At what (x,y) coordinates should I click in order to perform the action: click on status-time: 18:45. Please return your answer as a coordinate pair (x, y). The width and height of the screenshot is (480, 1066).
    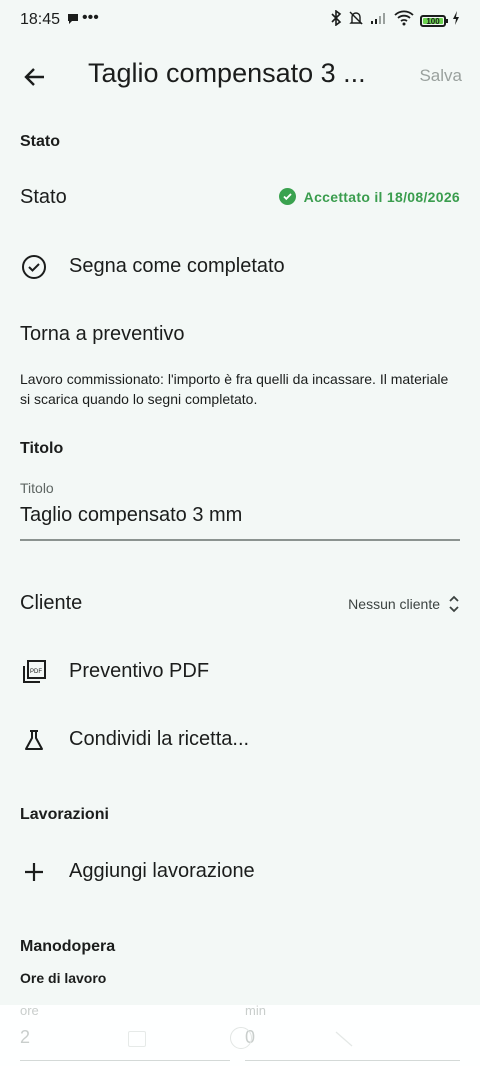
    Looking at the image, I should click on (40, 19).